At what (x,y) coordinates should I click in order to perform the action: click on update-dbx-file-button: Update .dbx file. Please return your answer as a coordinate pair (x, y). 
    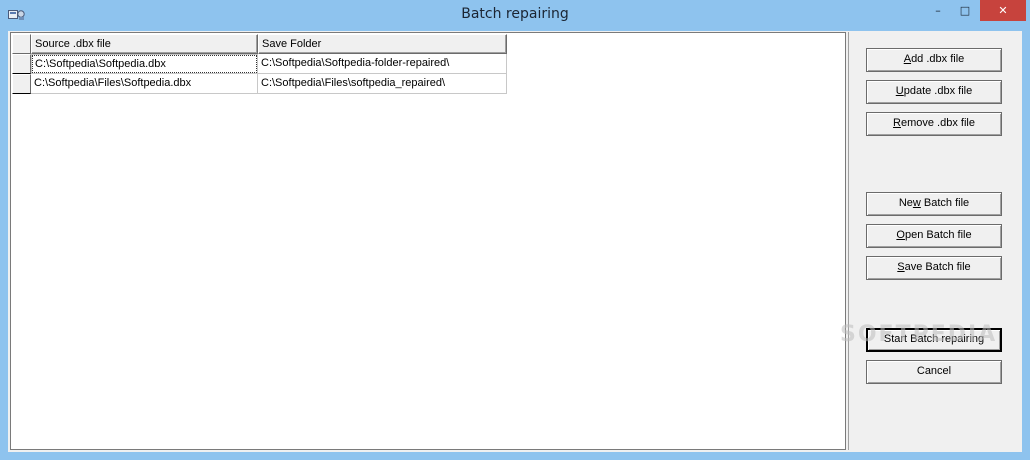
    Looking at the image, I should click on (934, 92).